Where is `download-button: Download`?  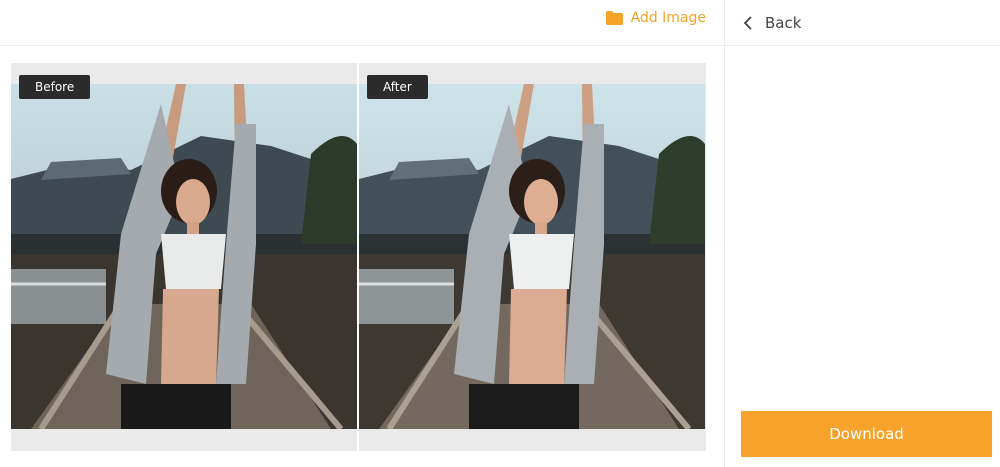 download-button: Download is located at coordinates (866, 434).